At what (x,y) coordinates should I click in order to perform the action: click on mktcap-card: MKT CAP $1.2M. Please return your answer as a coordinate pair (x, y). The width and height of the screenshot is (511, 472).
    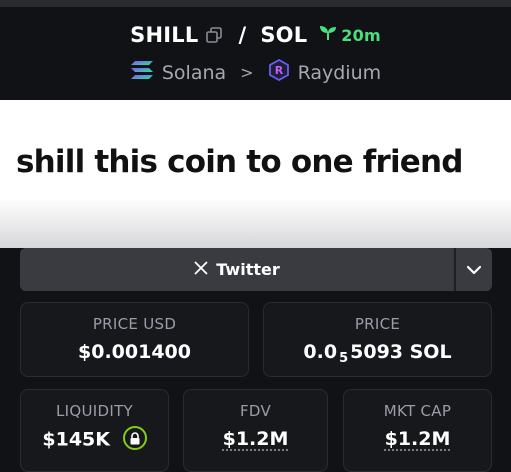
    Looking at the image, I should click on (417, 430).